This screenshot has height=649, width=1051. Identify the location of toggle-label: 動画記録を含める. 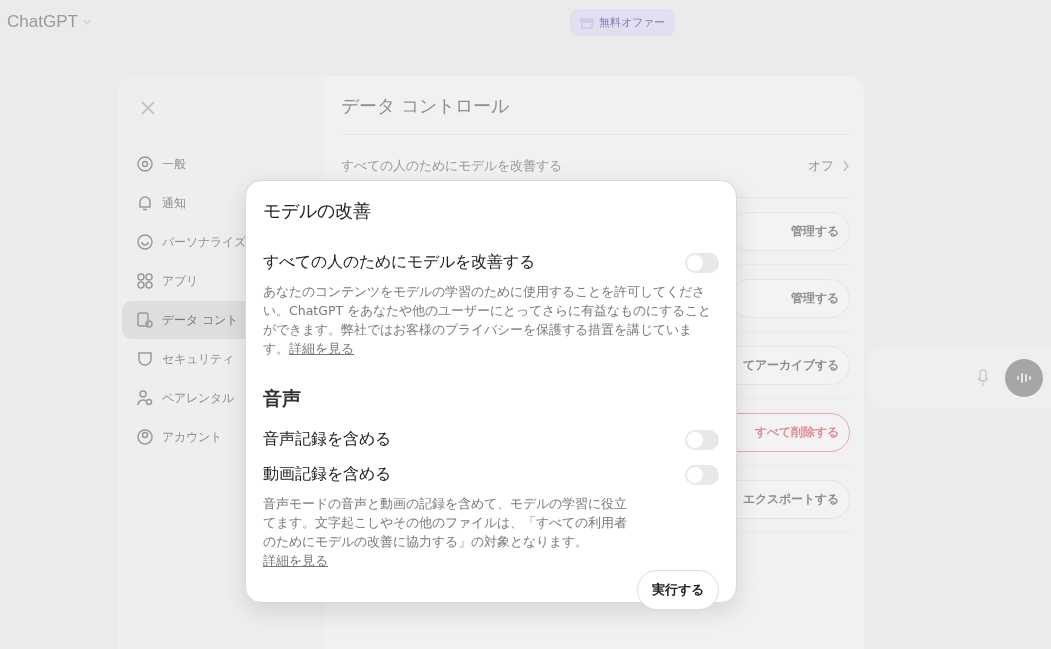
(327, 474).